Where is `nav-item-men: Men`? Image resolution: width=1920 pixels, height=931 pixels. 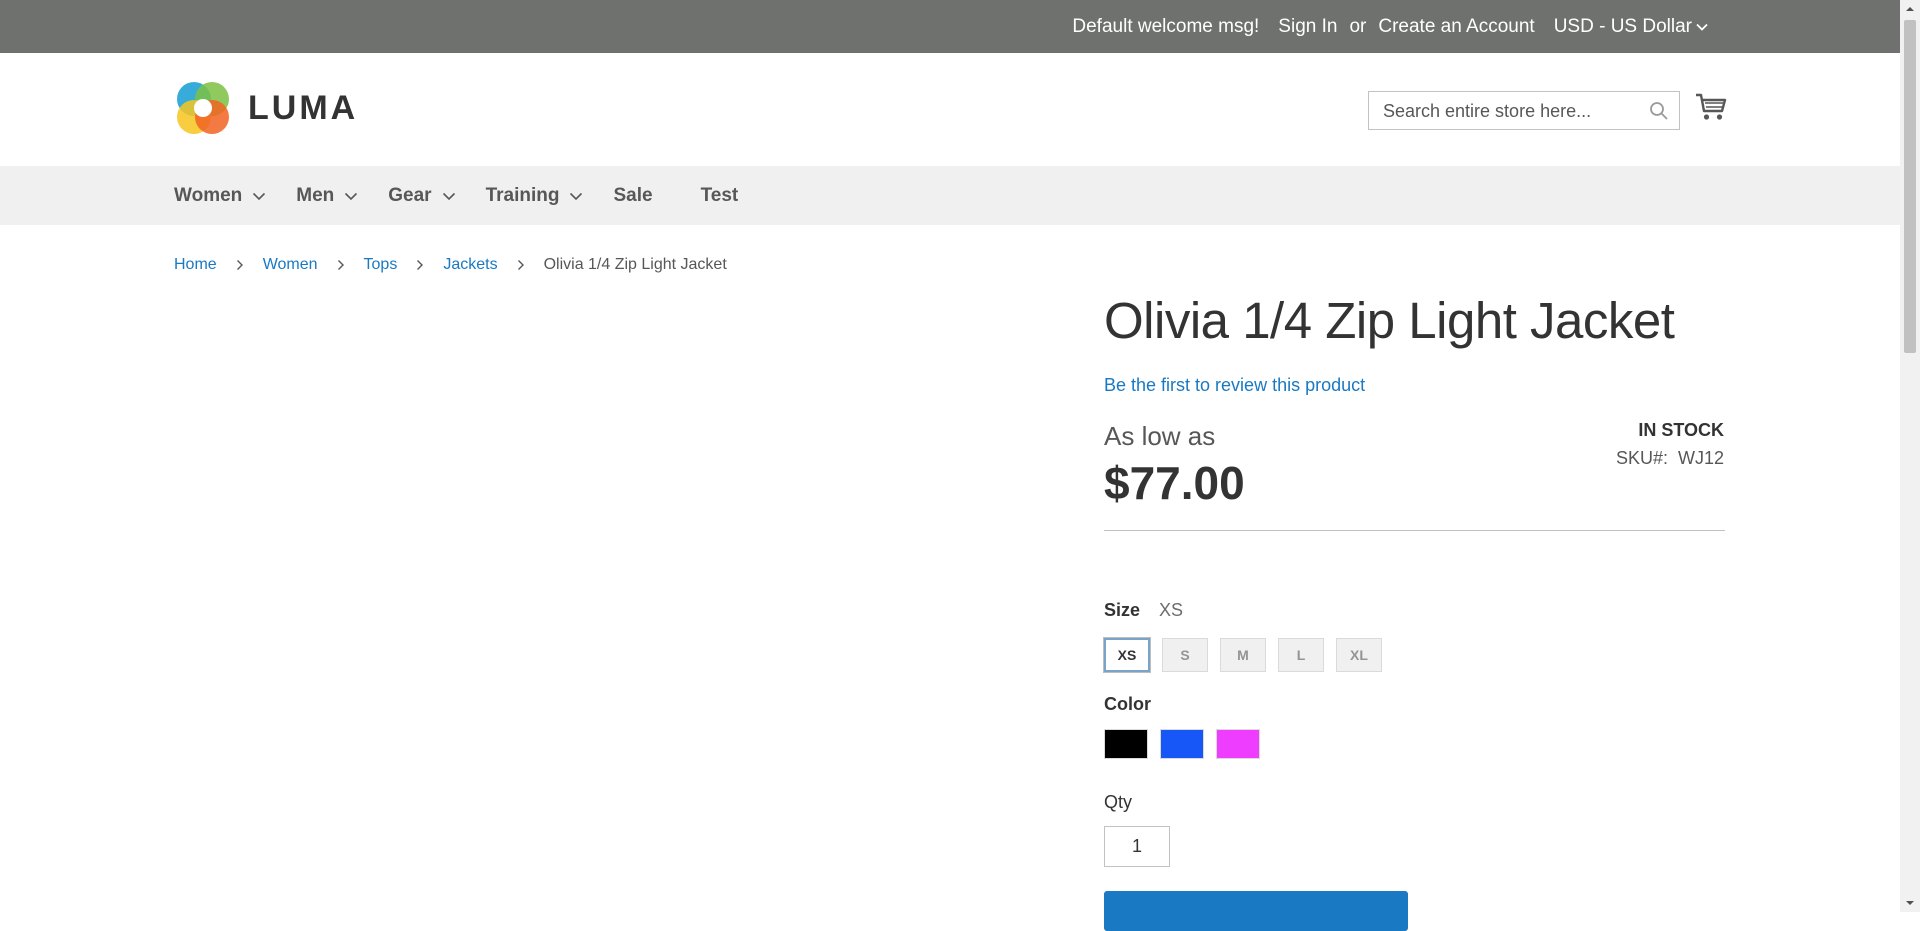
nav-item-men: Men is located at coordinates (327, 196).